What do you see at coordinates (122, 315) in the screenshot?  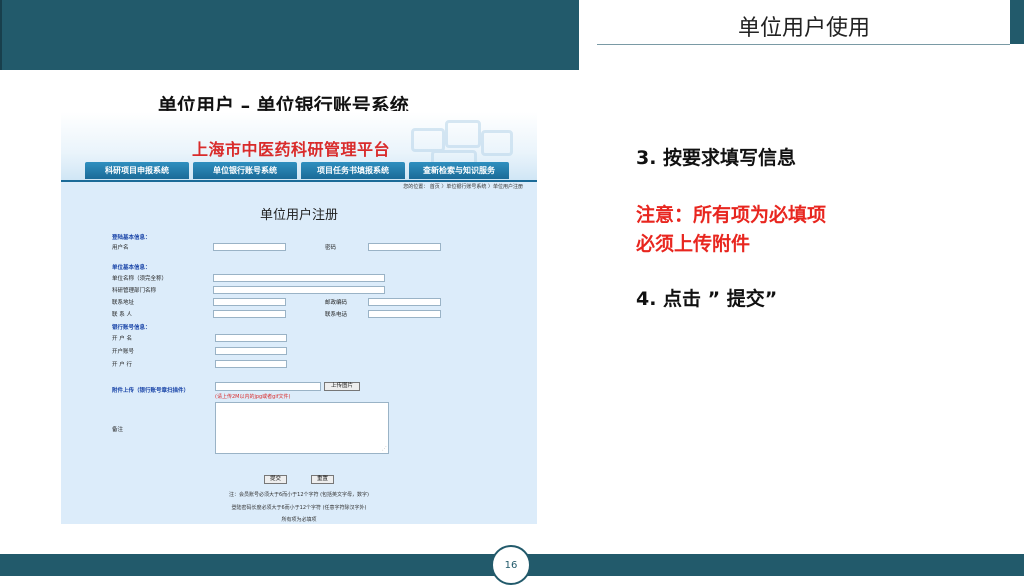 I see `contact-label: 联 系 人` at bounding box center [122, 315].